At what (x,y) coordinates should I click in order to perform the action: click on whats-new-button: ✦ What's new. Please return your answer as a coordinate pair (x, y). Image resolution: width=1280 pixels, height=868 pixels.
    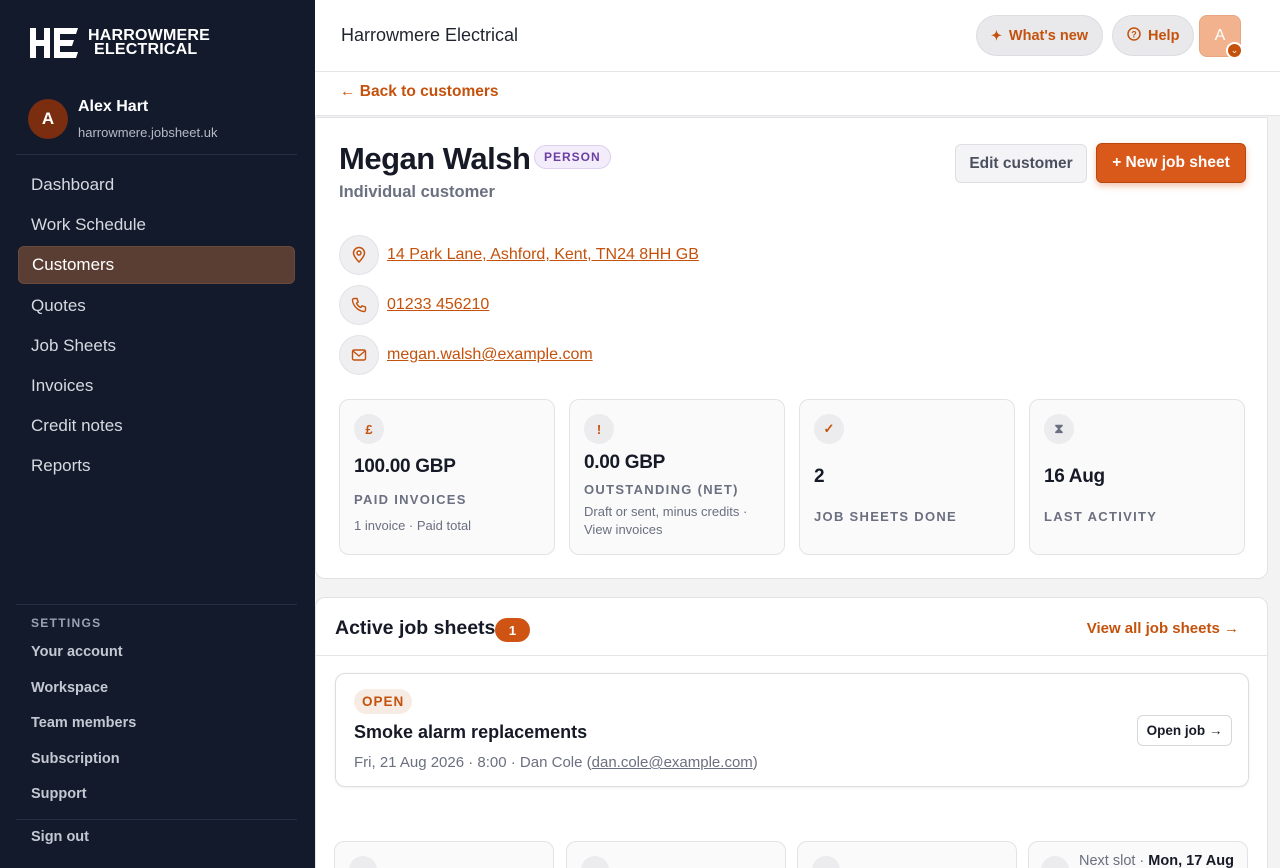
    Looking at the image, I should click on (1040, 35).